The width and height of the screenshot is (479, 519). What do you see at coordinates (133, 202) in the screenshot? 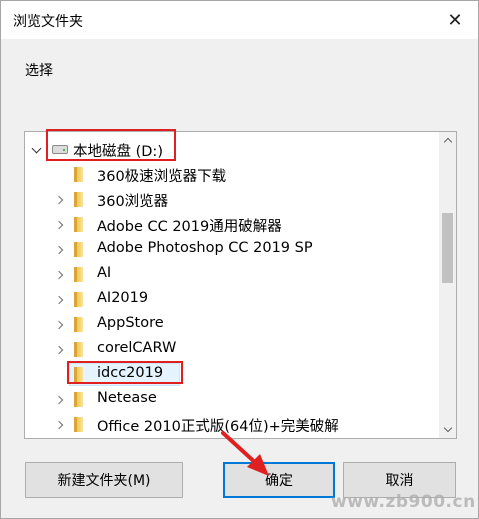
I see `tree-item-label: 360浏览器` at bounding box center [133, 202].